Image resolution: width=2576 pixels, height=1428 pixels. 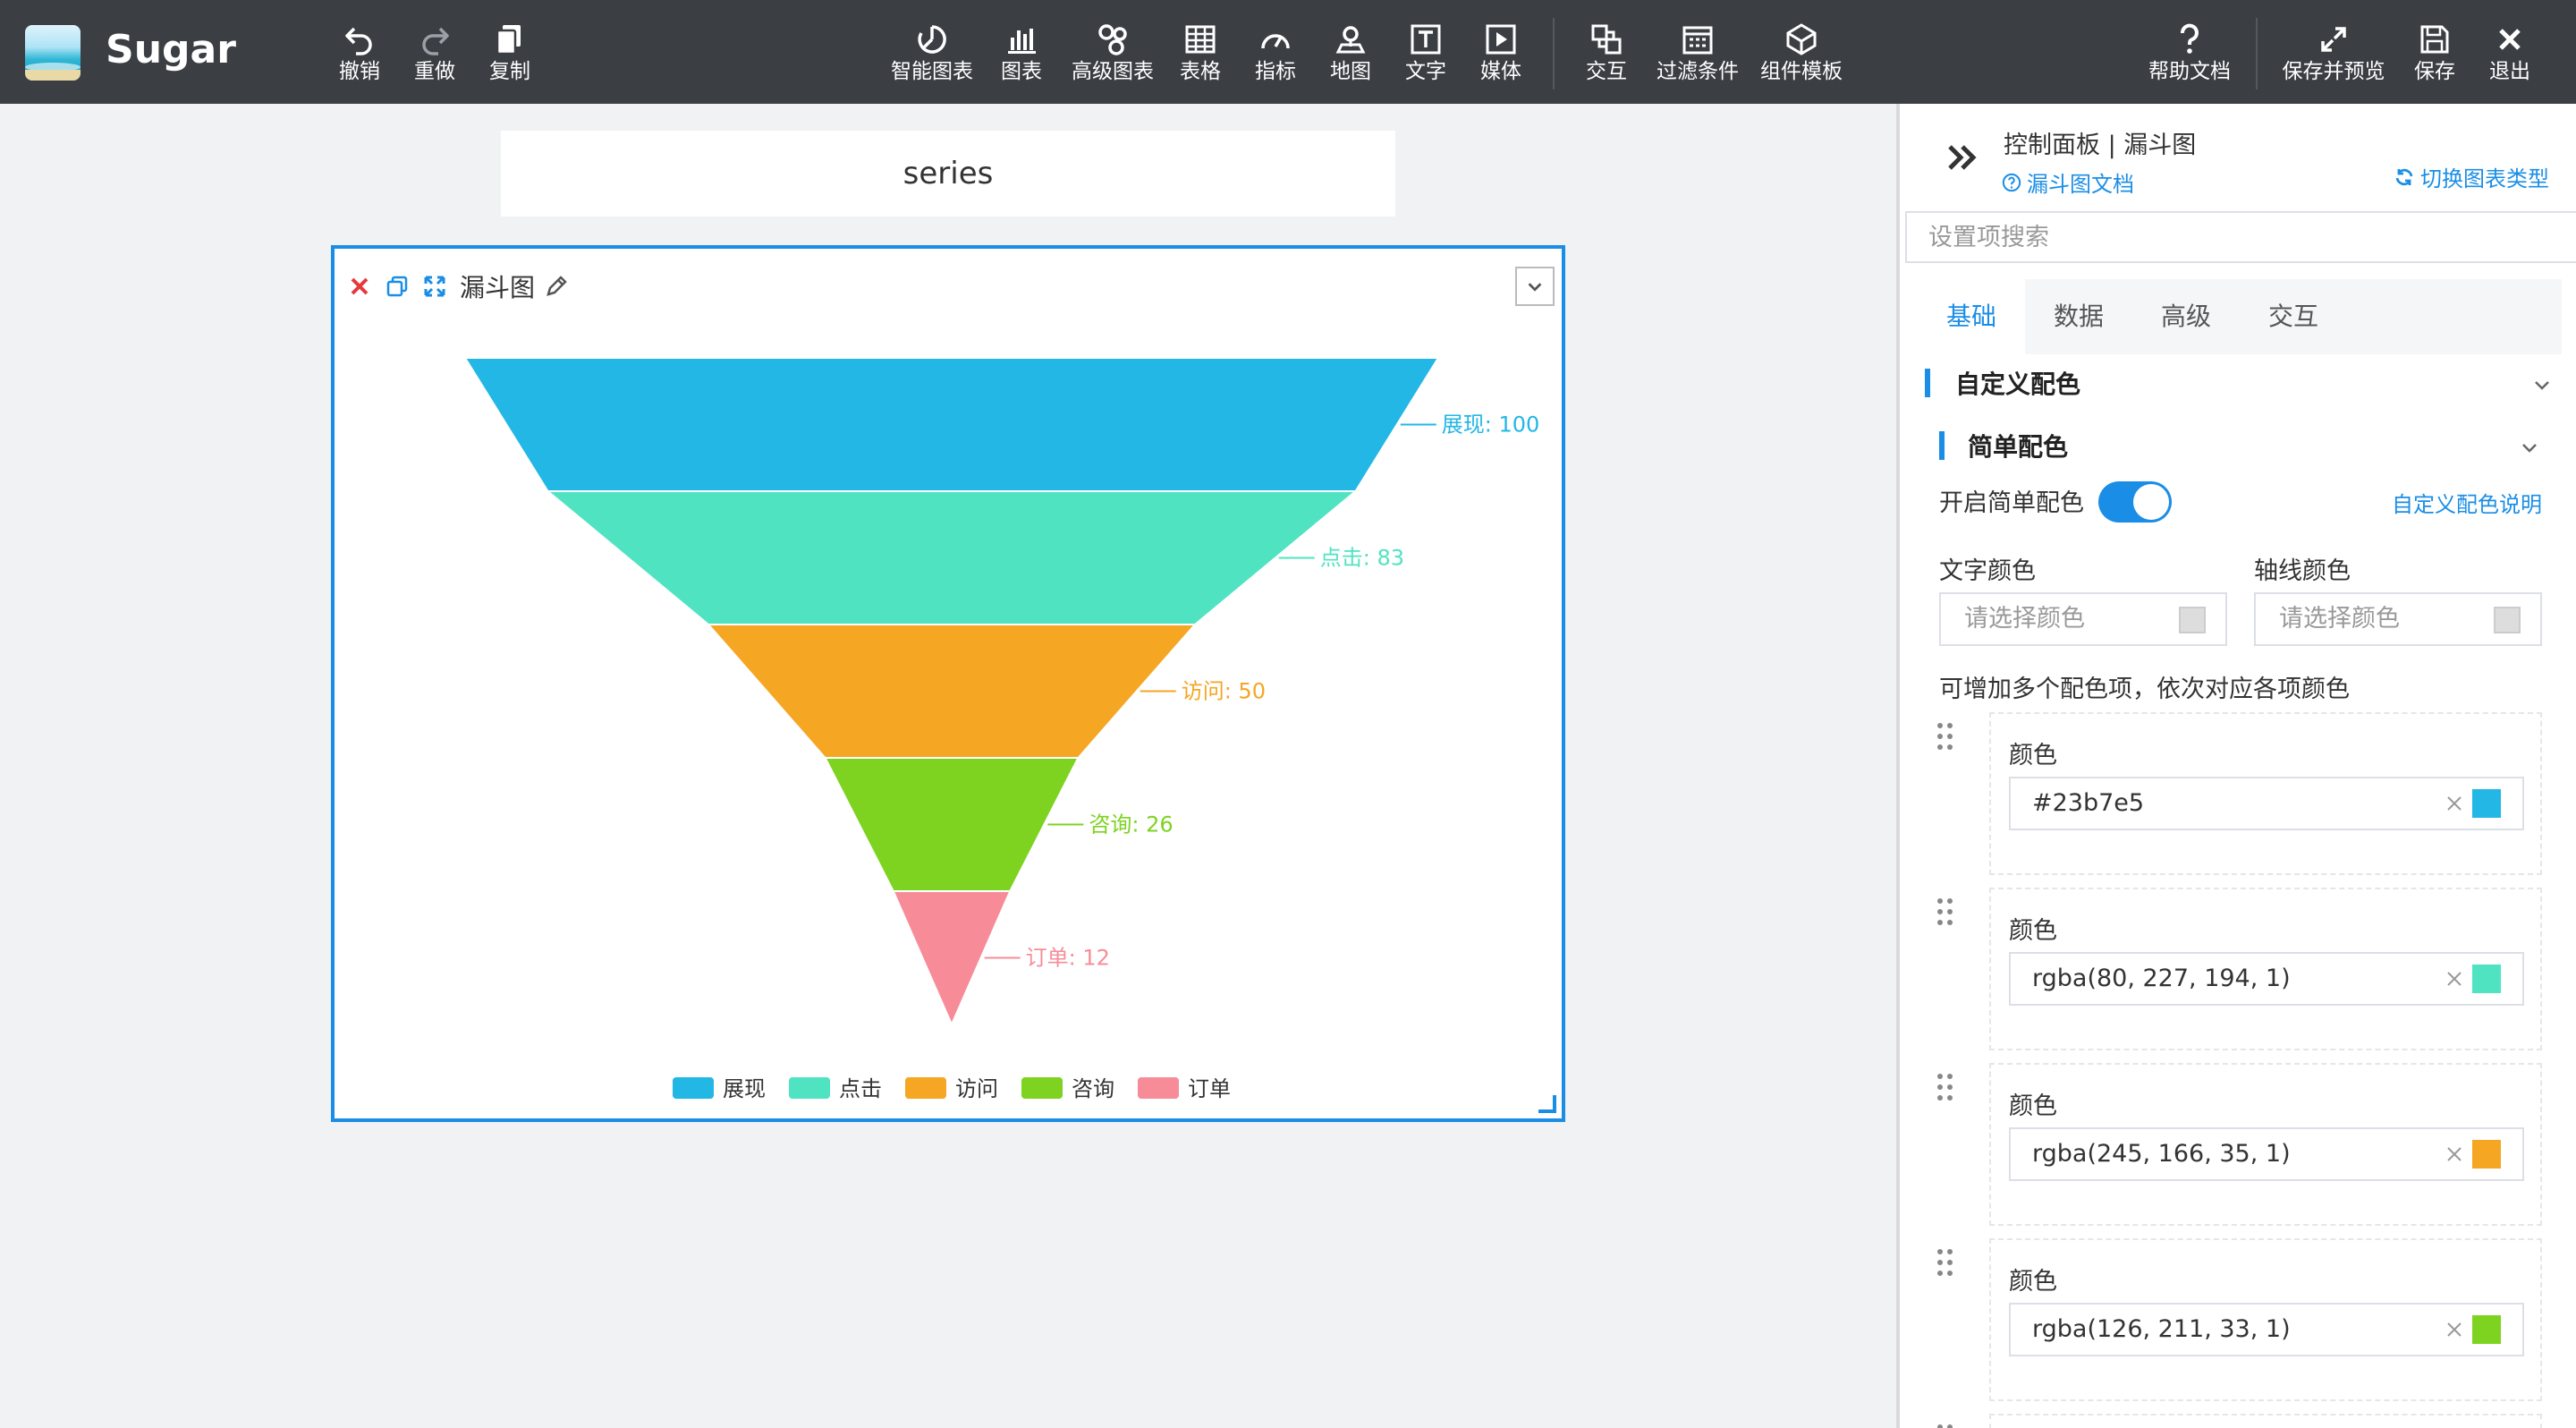 I want to click on chart-button: 图表, so click(x=1021, y=55).